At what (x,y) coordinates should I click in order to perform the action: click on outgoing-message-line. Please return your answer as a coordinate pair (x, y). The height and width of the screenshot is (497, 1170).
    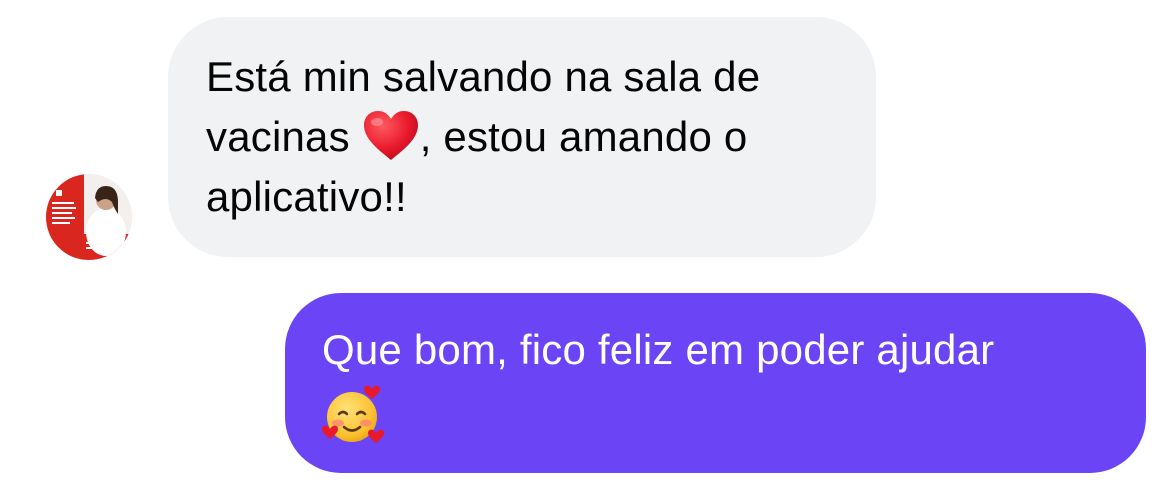
    Looking at the image, I should click on (719, 411).